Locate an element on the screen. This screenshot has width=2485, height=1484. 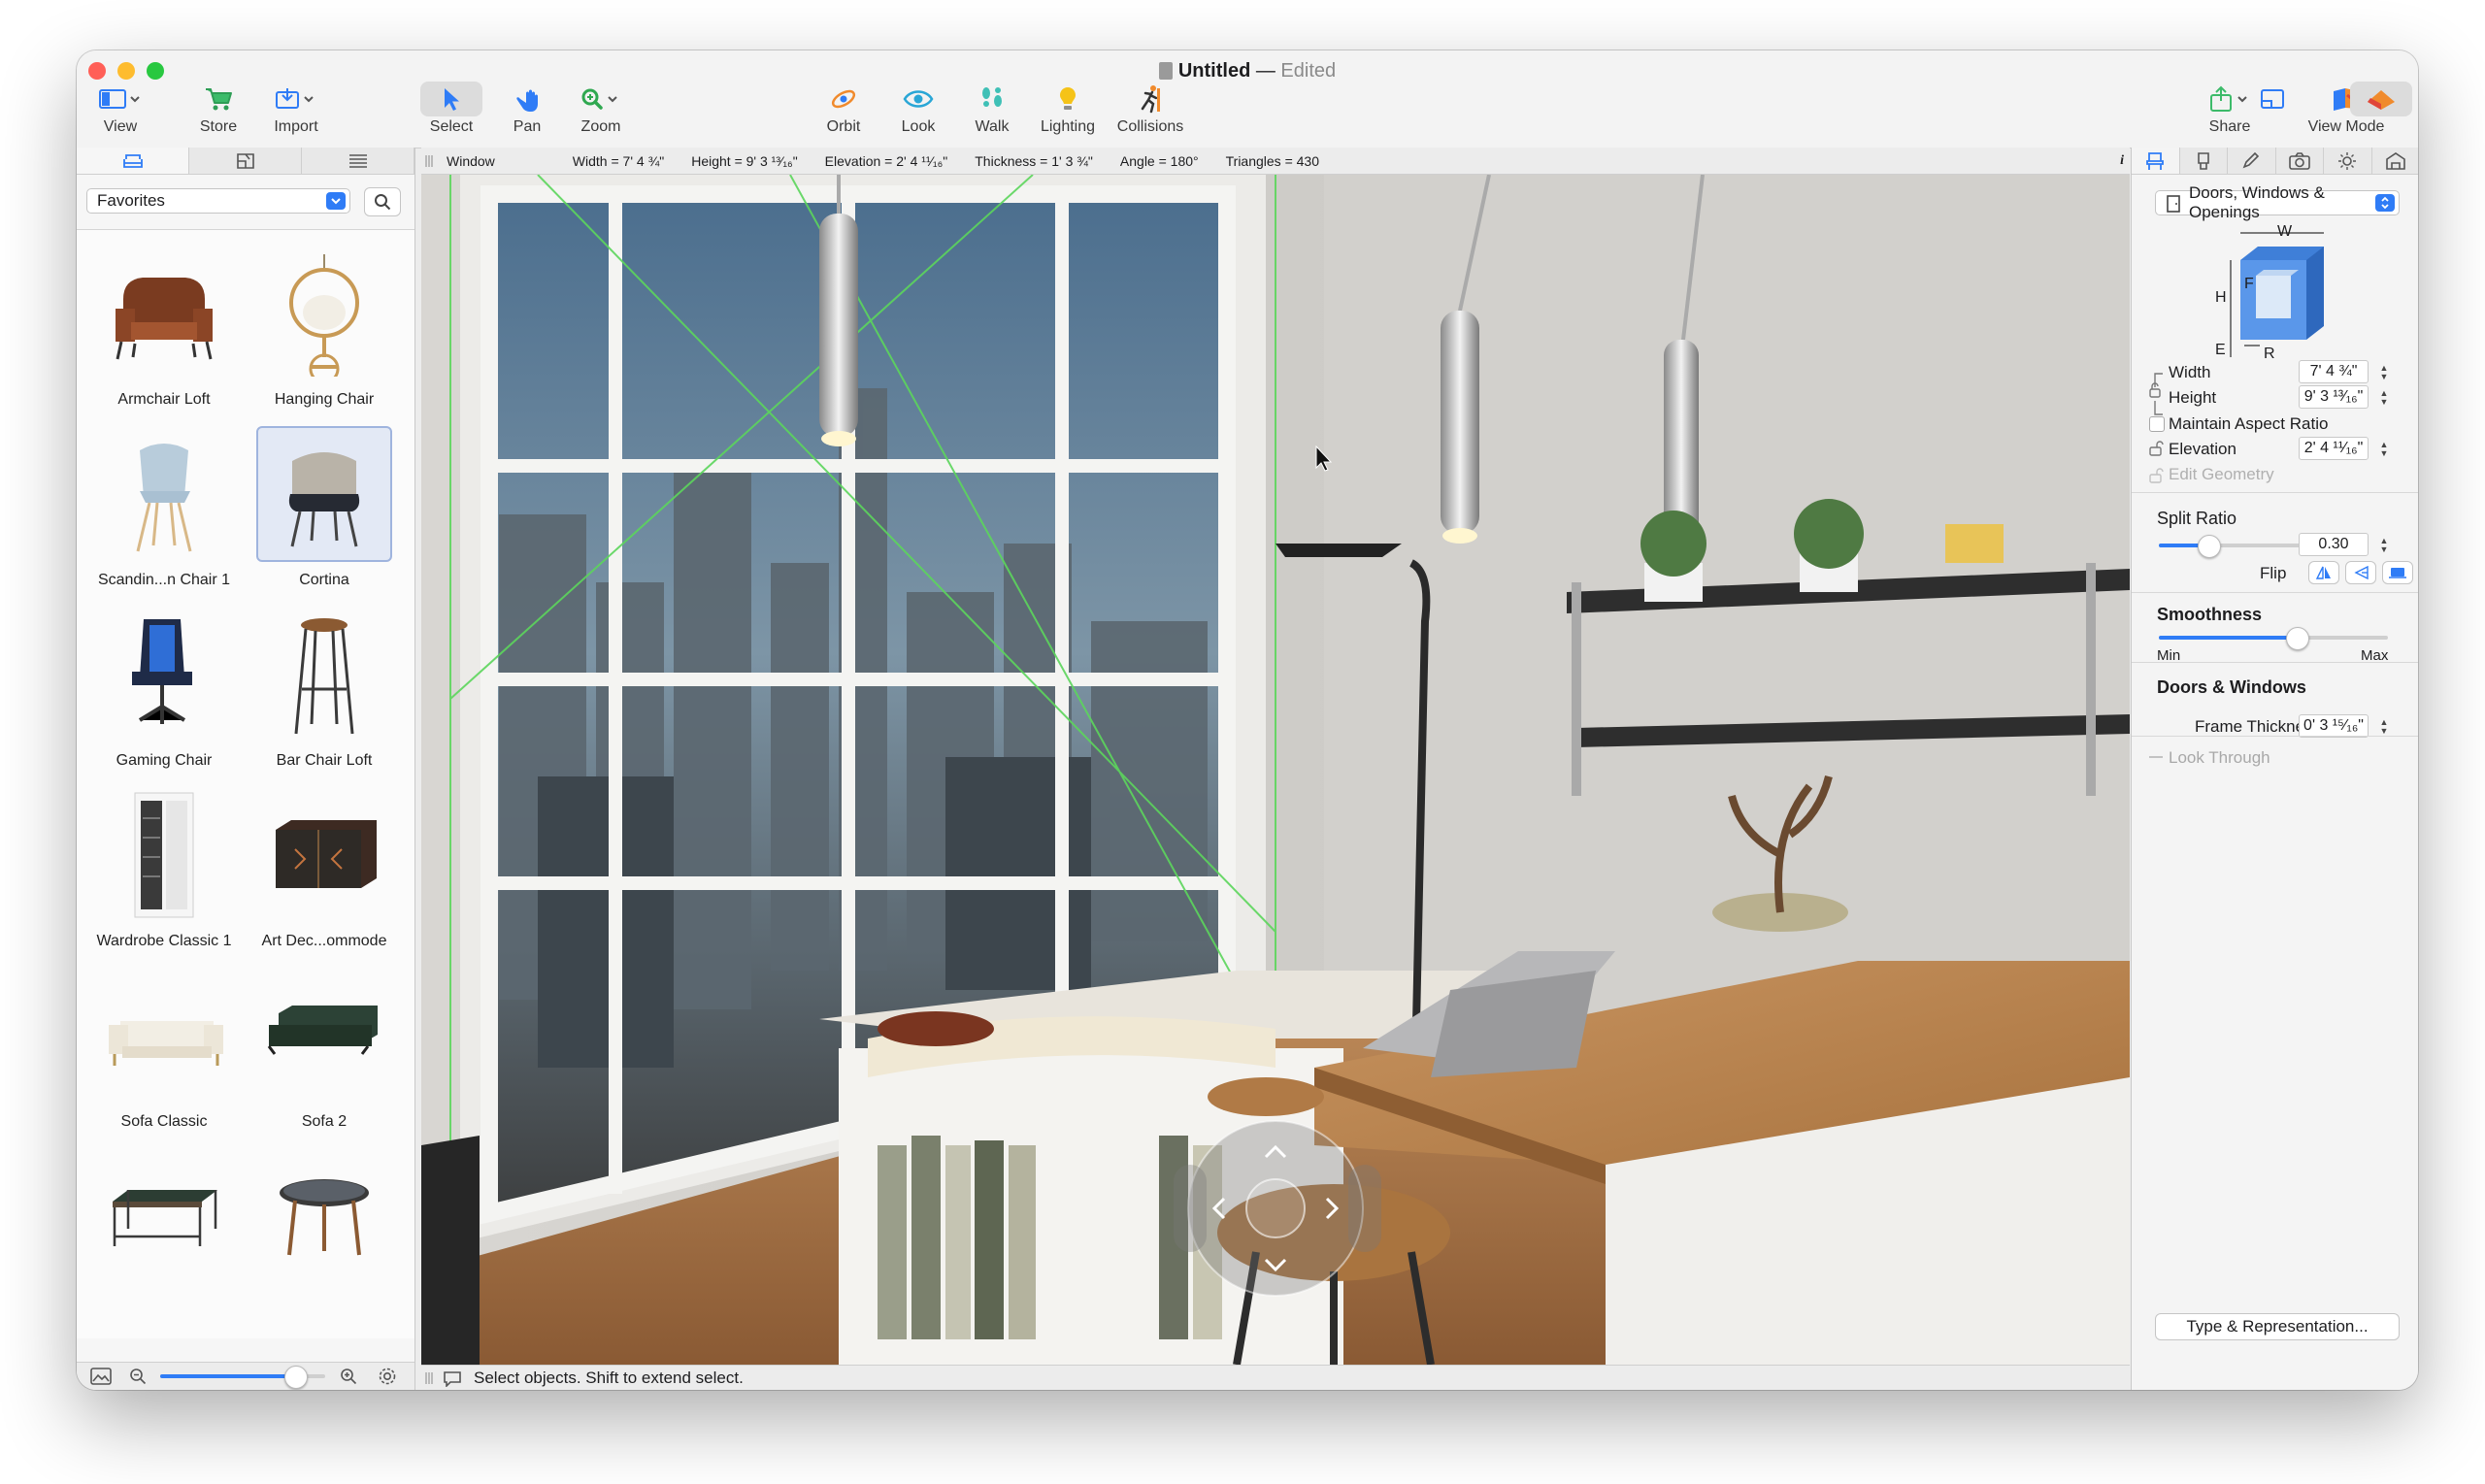
inspector-tabs is located at coordinates (2275, 161).